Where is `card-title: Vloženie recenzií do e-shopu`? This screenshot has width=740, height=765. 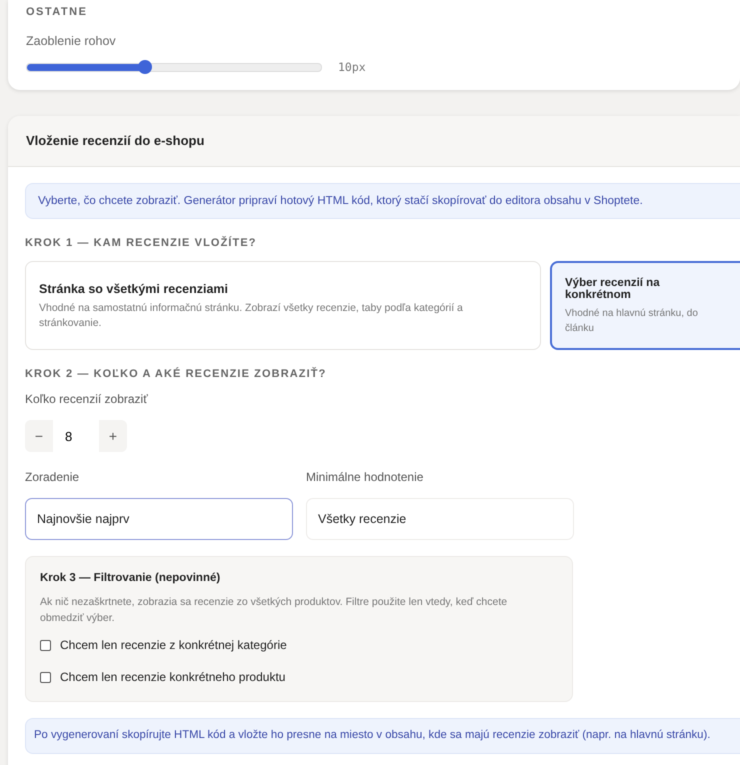 card-title: Vloženie recenzií do e-shopu is located at coordinates (115, 140).